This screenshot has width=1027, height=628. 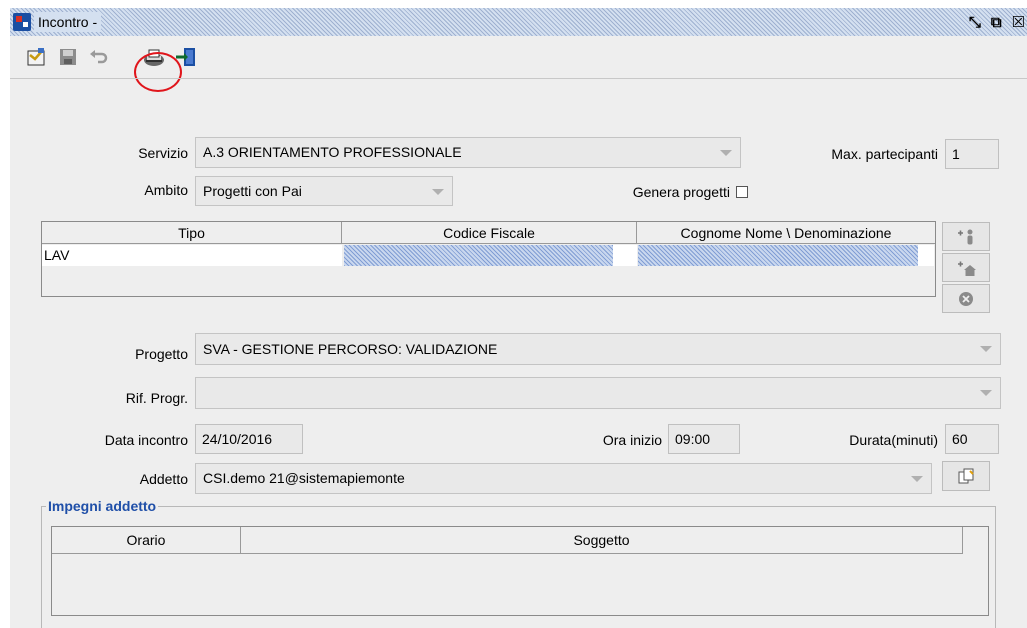 I want to click on ambito-value: Progetti con Pai, so click(x=252, y=191).